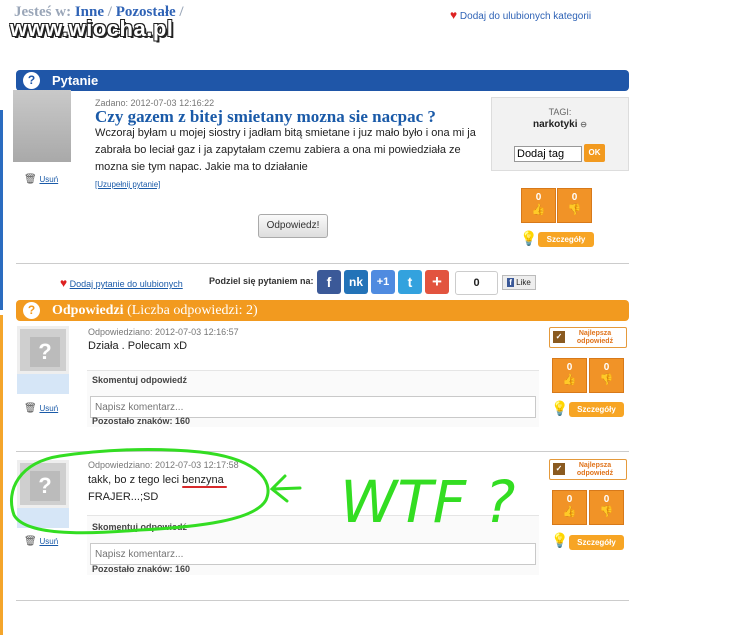 The image size is (750, 635). Describe the element at coordinates (427, 502) in the screenshot. I see `annotation-text: WTF ?` at that location.